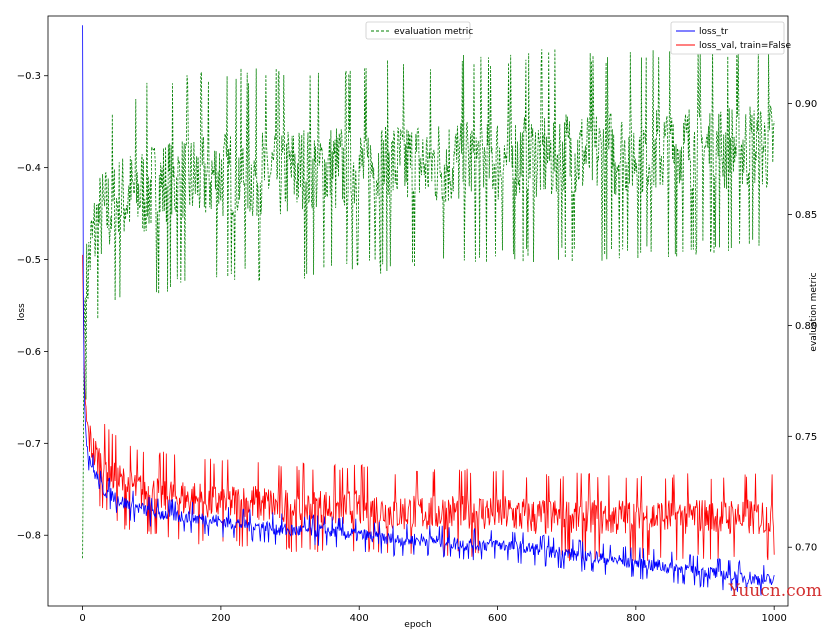 This screenshot has height=641, width=836. What do you see at coordinates (359, 618) in the screenshot?
I see `x-tick-label: 400` at bounding box center [359, 618].